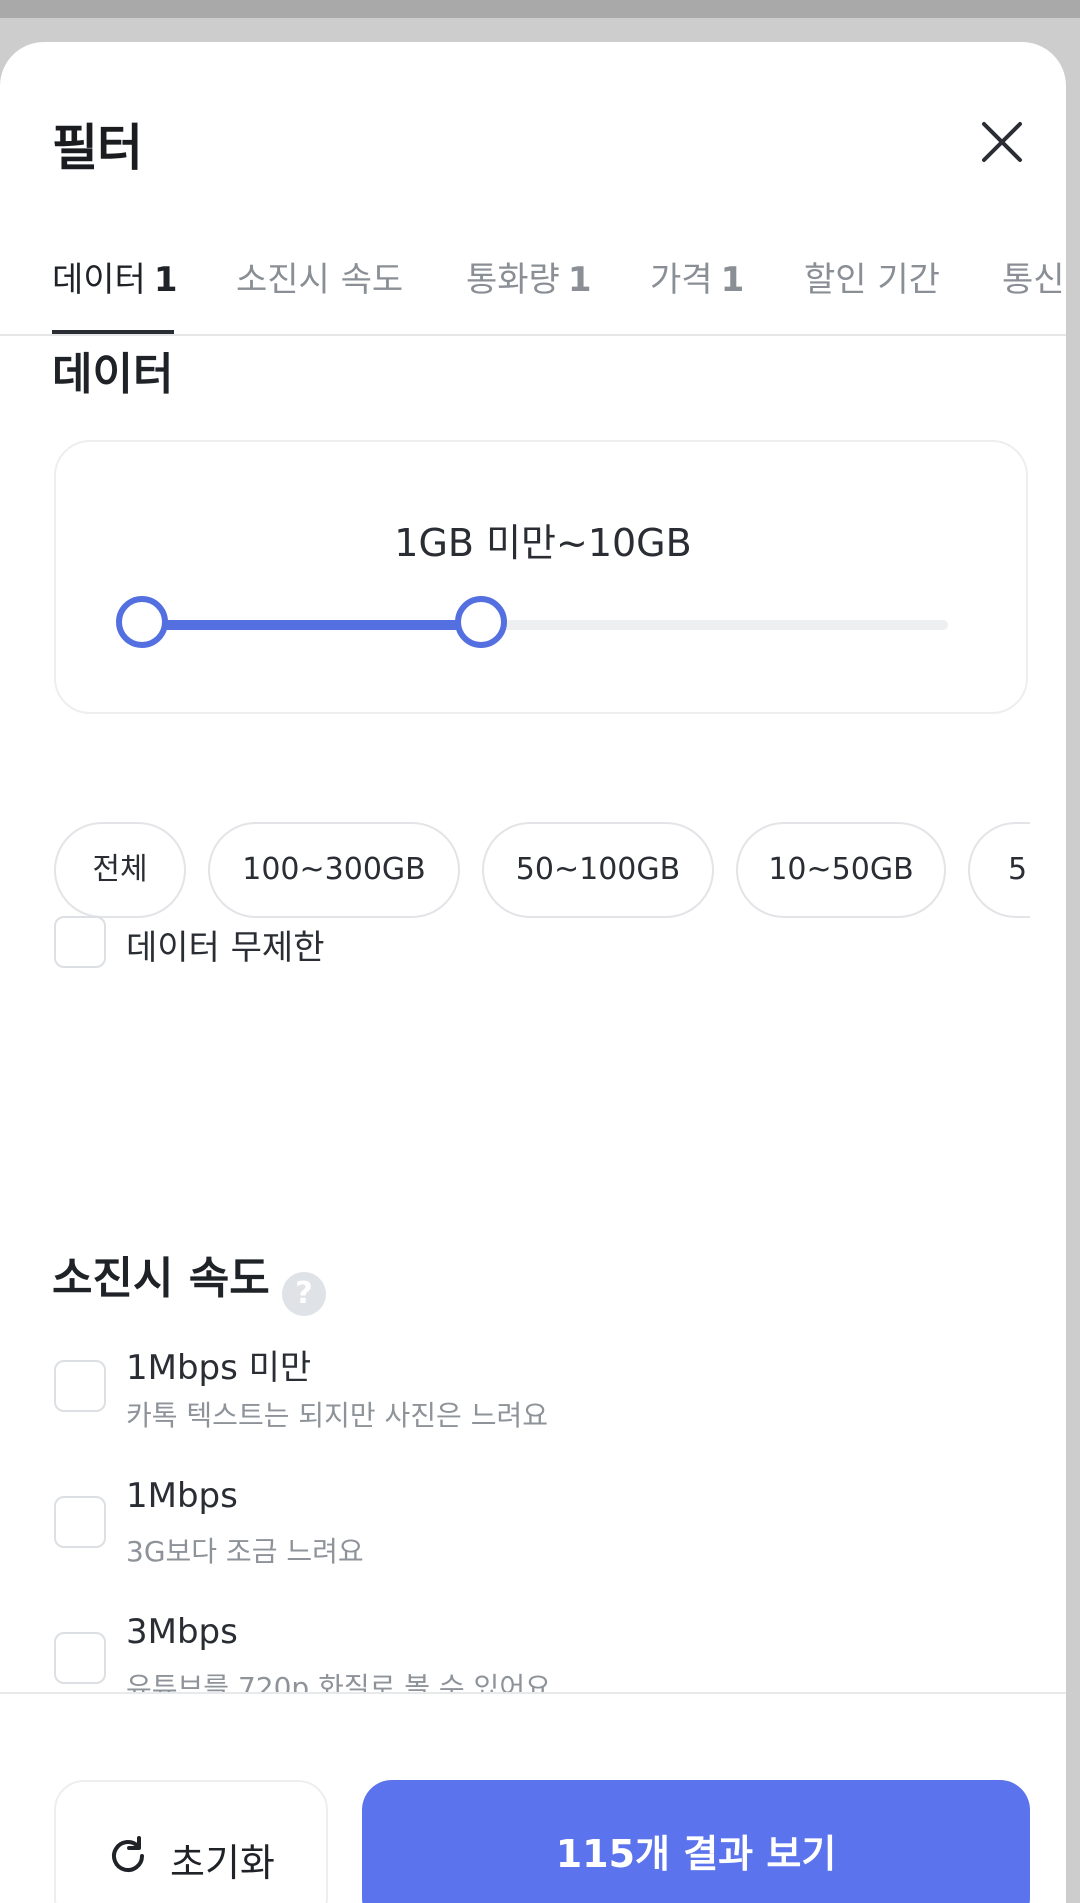 This screenshot has height=1903, width=1080. Describe the element at coordinates (311, 625) in the screenshot. I see `slider-fill` at that location.